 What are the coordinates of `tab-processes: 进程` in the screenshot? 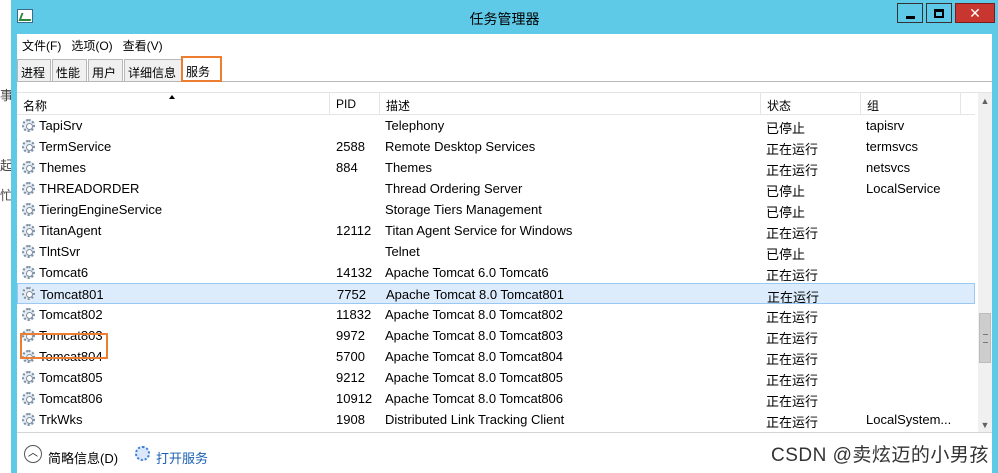 It's located at (34, 70).